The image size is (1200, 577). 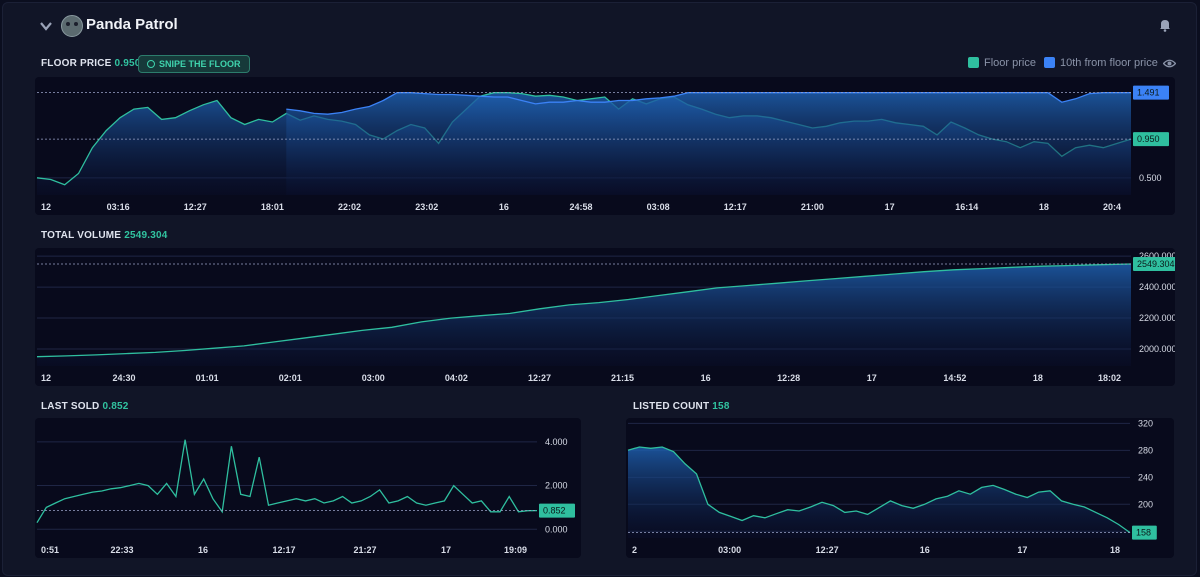 I want to click on panda-avatar-icon, so click(x=72, y=26).